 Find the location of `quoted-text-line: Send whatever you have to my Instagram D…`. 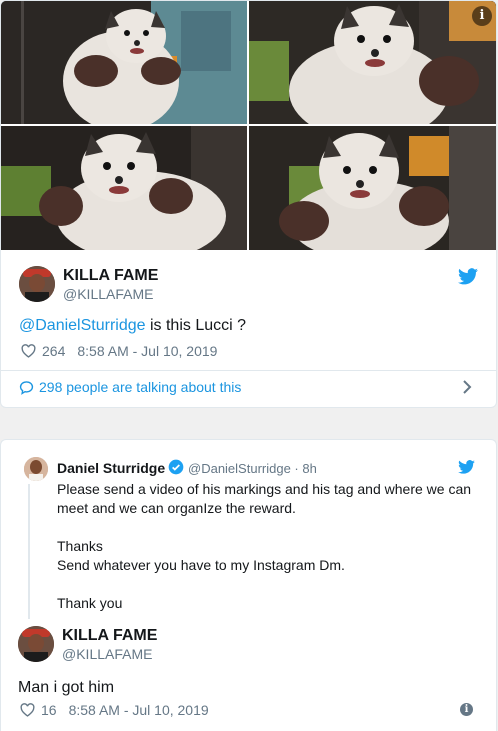

quoted-text-line: Send whatever you have to my Instagram D… is located at coordinates (201, 565).